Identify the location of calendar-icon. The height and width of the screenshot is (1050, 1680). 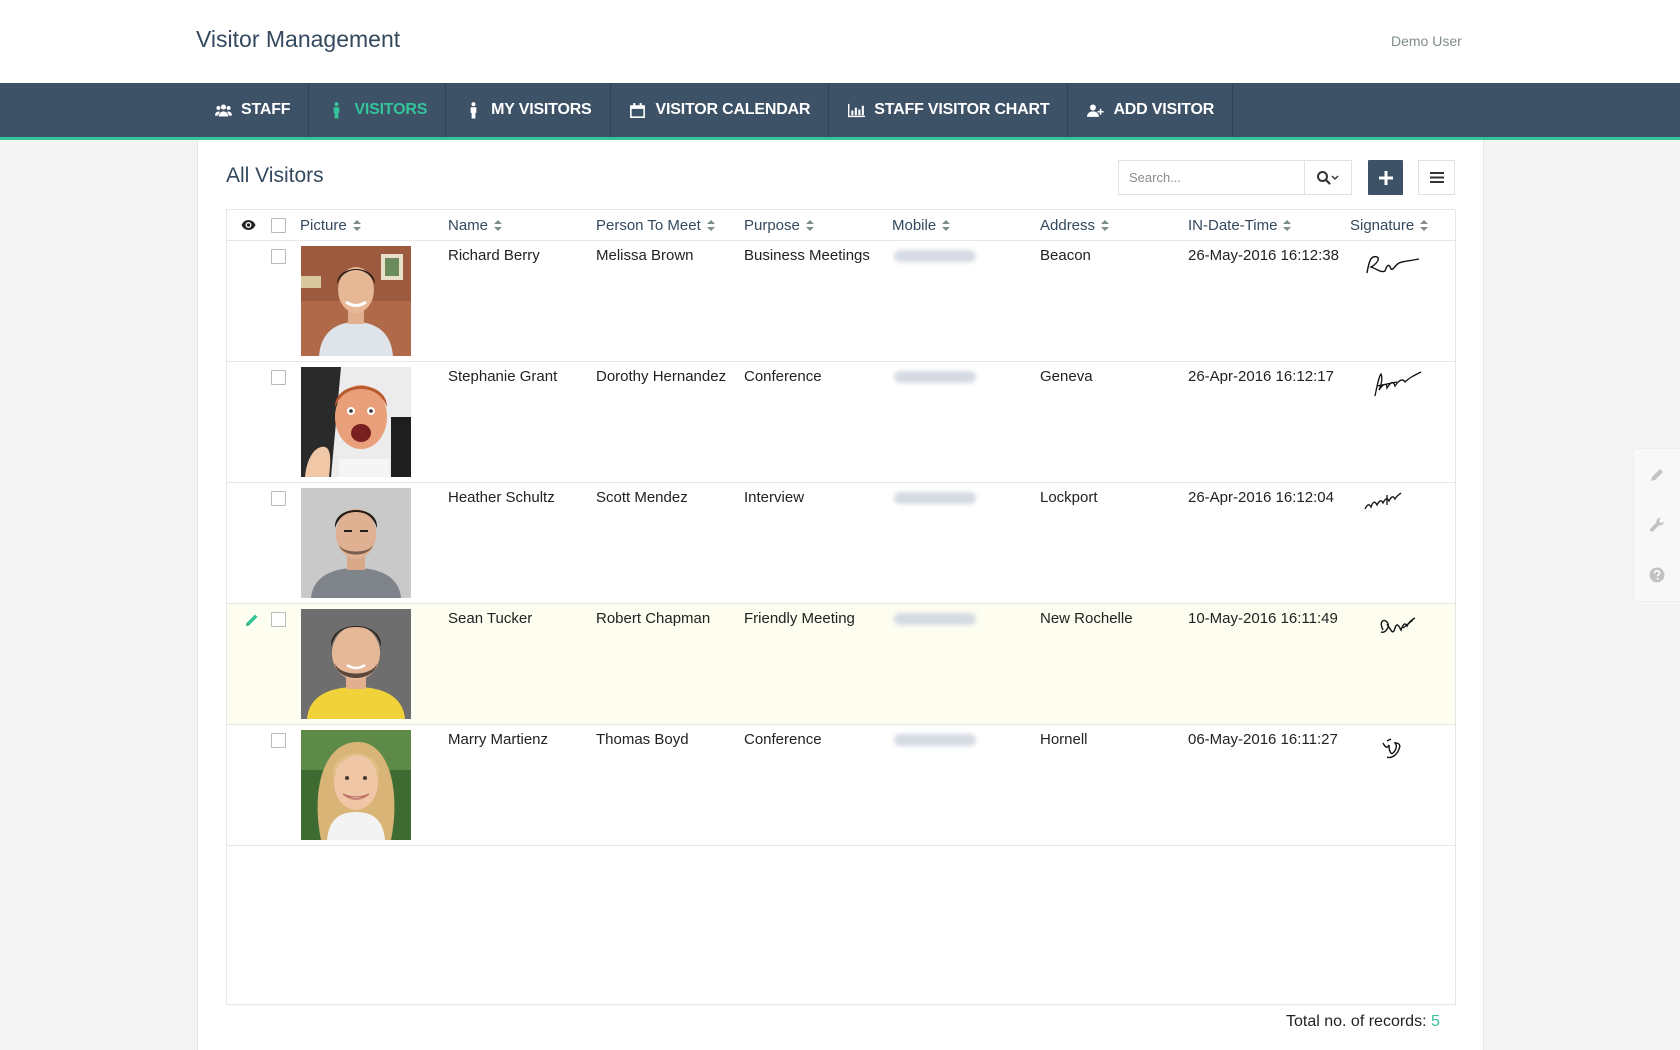
(638, 110).